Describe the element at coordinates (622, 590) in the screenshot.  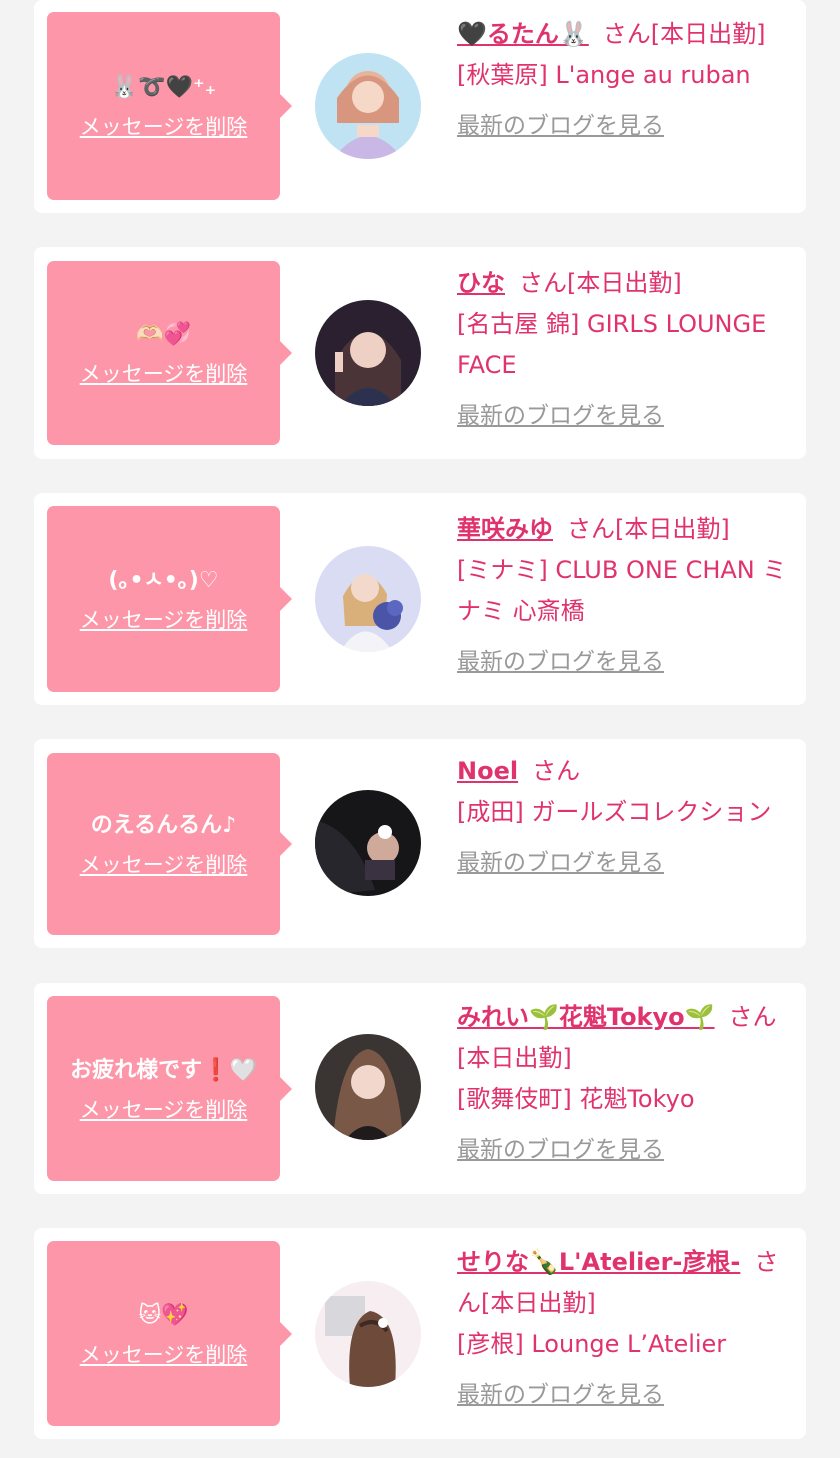
I see `shop-name: [ミナミ] CLUB ONE CHAN ミナミ 心斎橋` at that location.